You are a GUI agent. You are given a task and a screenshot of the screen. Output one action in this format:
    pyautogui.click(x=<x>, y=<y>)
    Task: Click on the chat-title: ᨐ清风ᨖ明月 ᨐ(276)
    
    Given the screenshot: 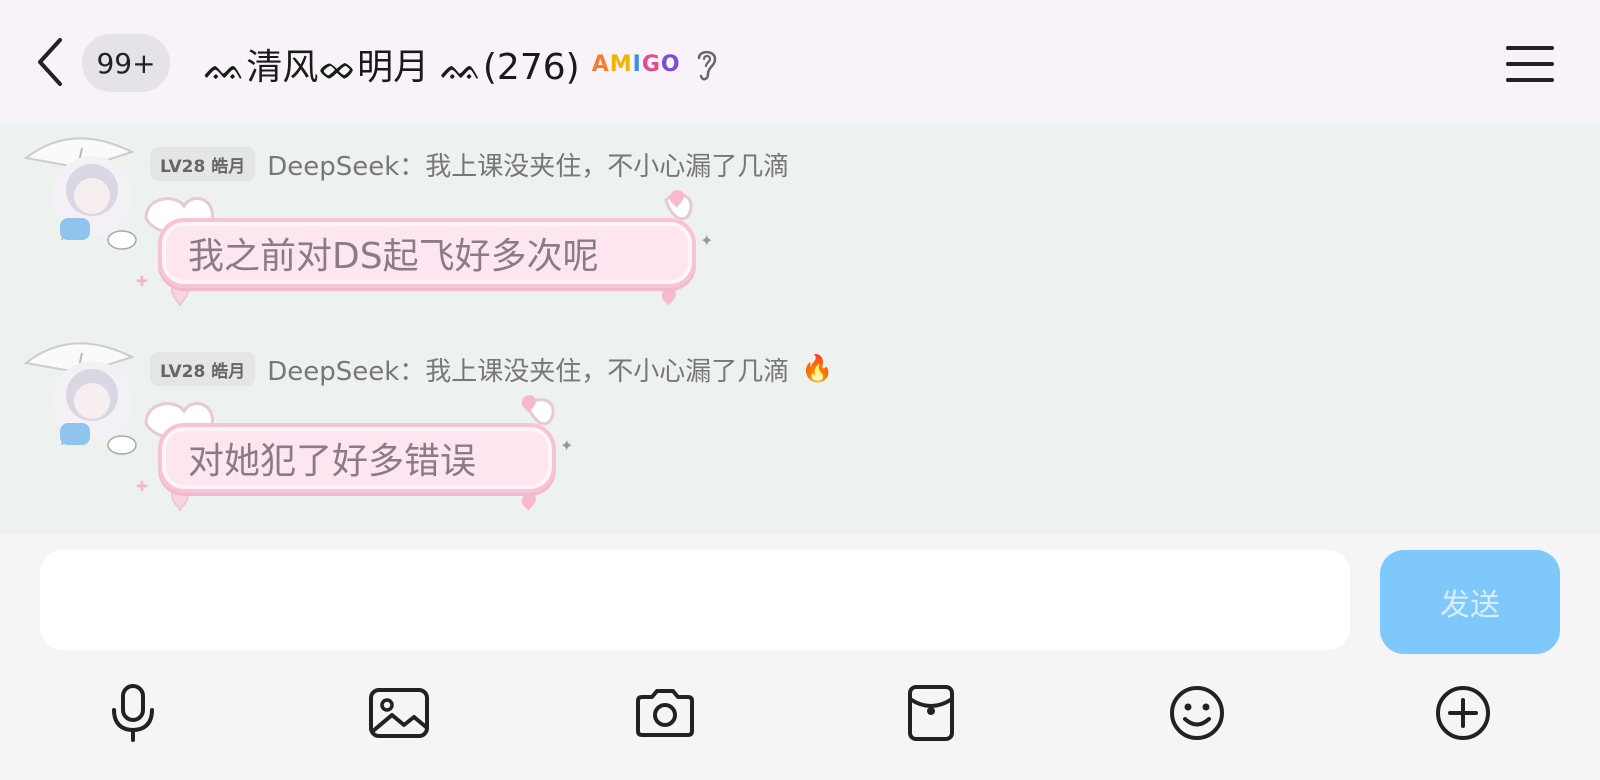 What is the action you would take?
    pyautogui.click(x=392, y=67)
    